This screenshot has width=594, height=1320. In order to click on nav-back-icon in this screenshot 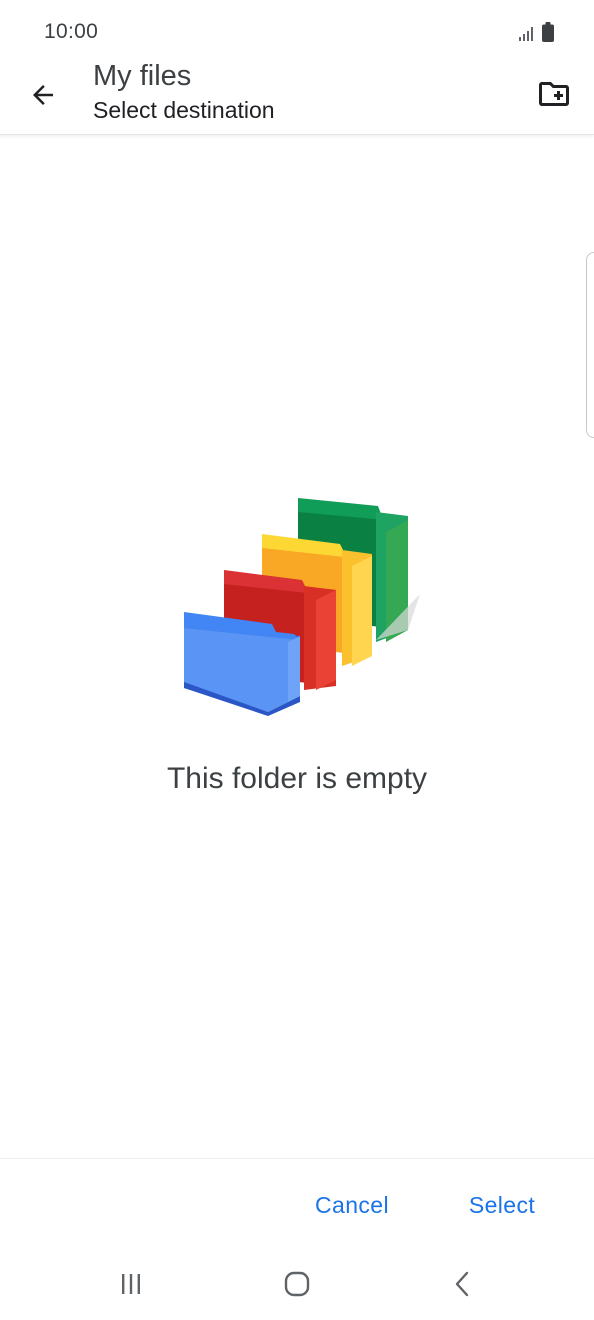, I will do `click(462, 1284)`.